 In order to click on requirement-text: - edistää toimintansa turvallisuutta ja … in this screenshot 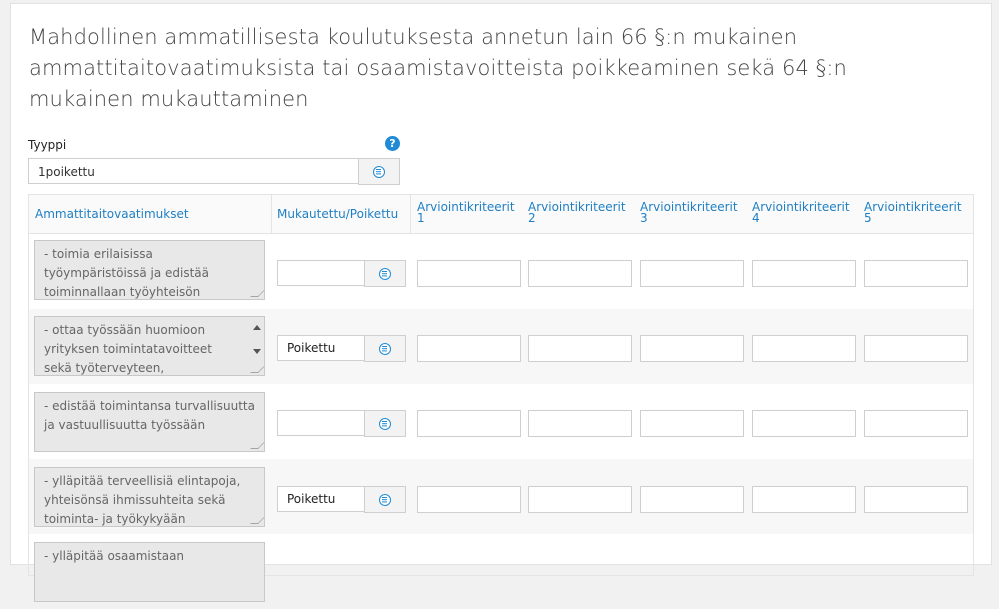, I will do `click(149, 415)`.